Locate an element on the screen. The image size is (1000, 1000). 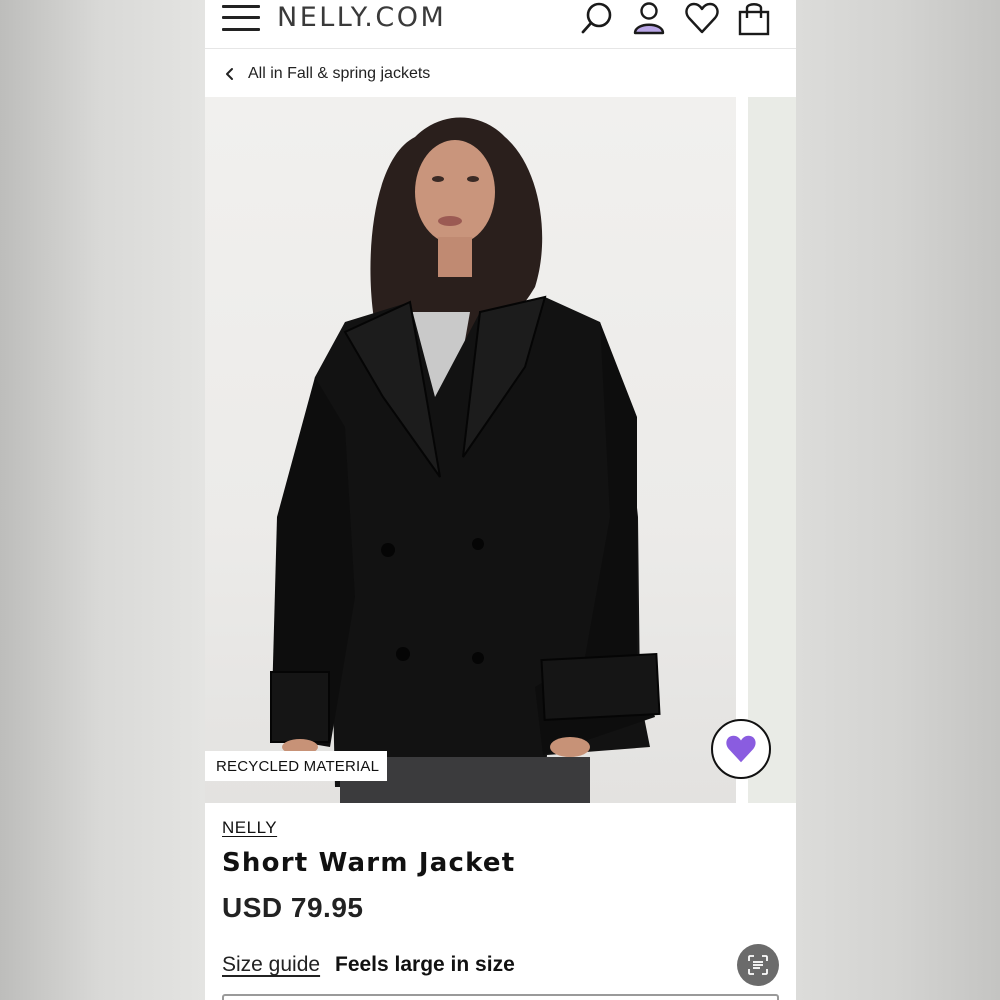
next-image-preview is located at coordinates (772, 450).